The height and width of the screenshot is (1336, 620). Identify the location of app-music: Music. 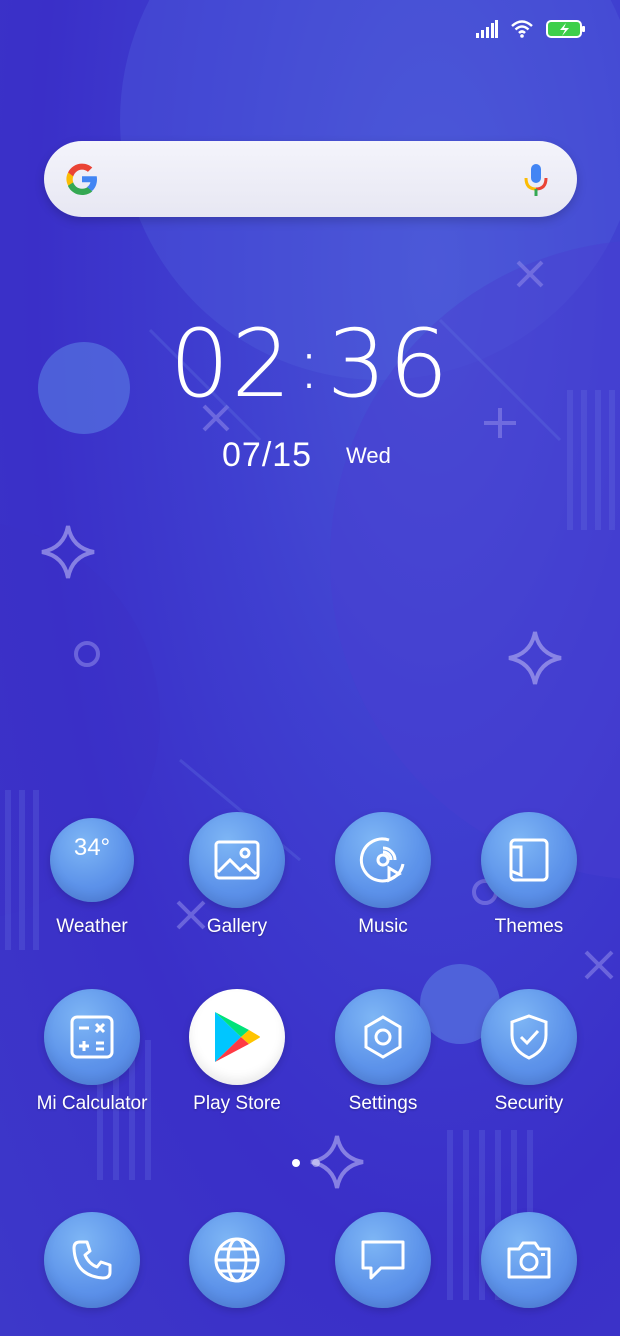
(383, 875).